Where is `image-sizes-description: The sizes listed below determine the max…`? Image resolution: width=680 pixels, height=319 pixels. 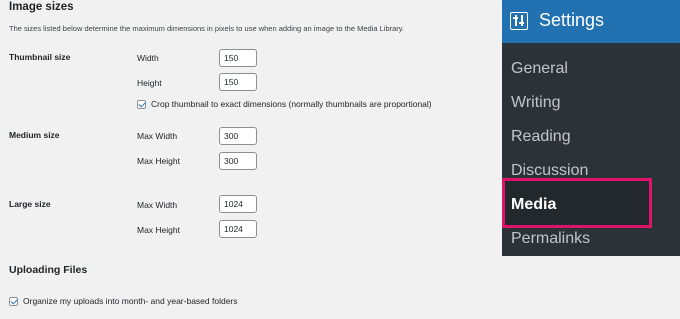 image-sizes-description: The sizes listed below determine the max… is located at coordinates (207, 28).